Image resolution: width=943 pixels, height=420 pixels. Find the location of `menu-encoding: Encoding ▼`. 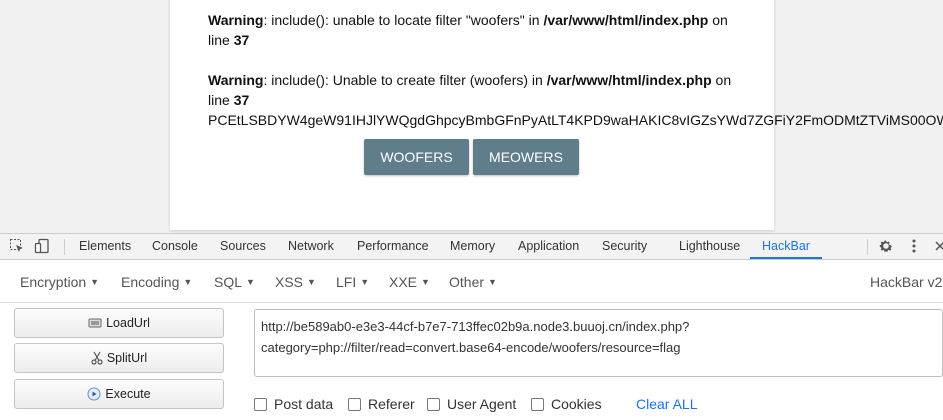

menu-encoding: Encoding ▼ is located at coordinates (156, 282).